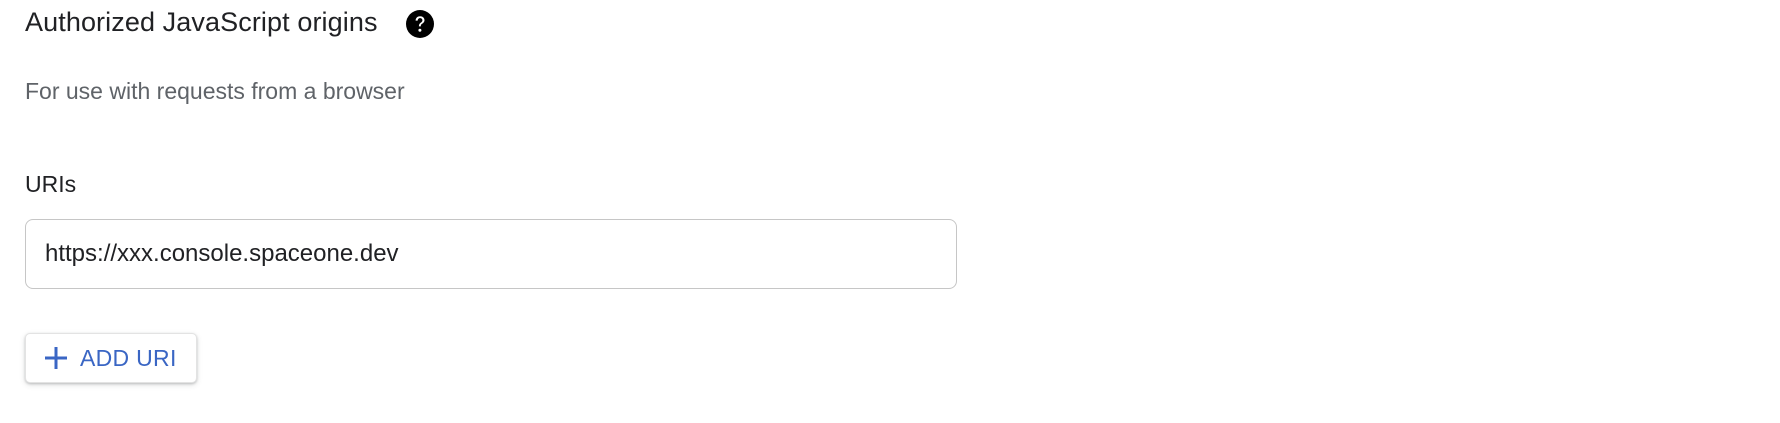 The height and width of the screenshot is (423, 1780). I want to click on help-circle-icon, so click(419, 24).